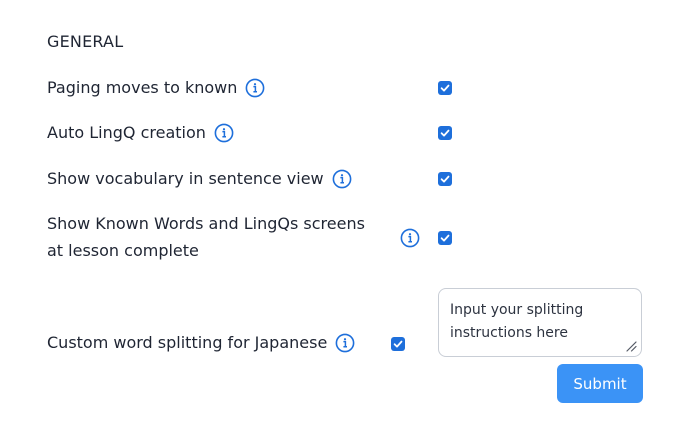 The image size is (689, 434). I want to click on checkbox-known-words, so click(445, 238).